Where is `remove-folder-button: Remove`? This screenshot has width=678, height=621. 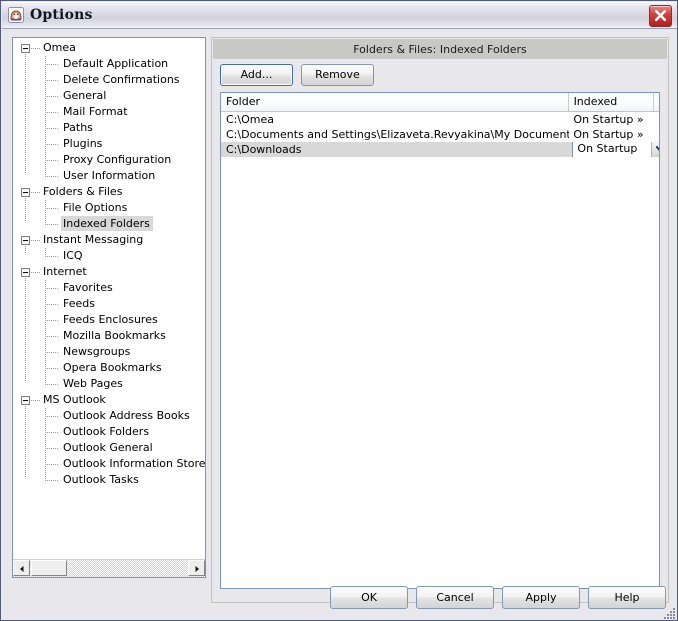
remove-folder-button: Remove is located at coordinates (337, 75).